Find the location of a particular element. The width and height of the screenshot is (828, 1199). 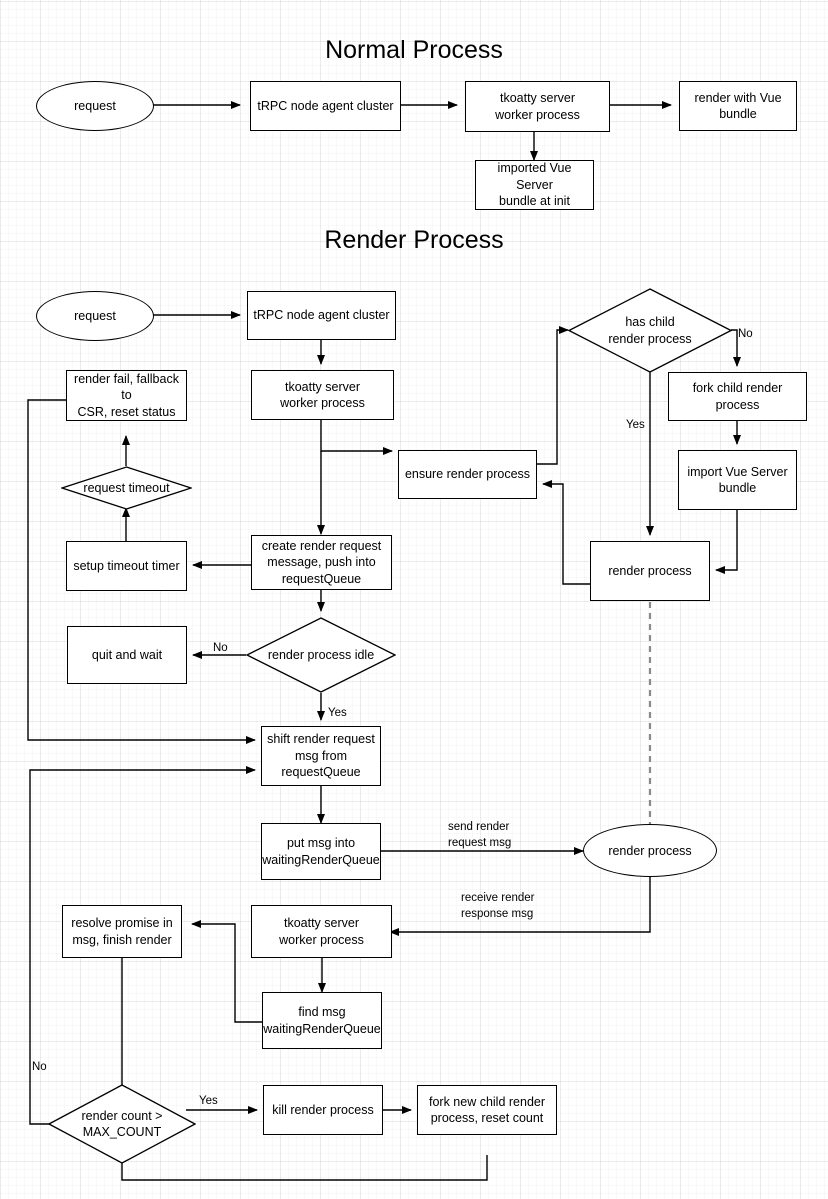

node-request-timeout: request timeout is located at coordinates (126, 488).